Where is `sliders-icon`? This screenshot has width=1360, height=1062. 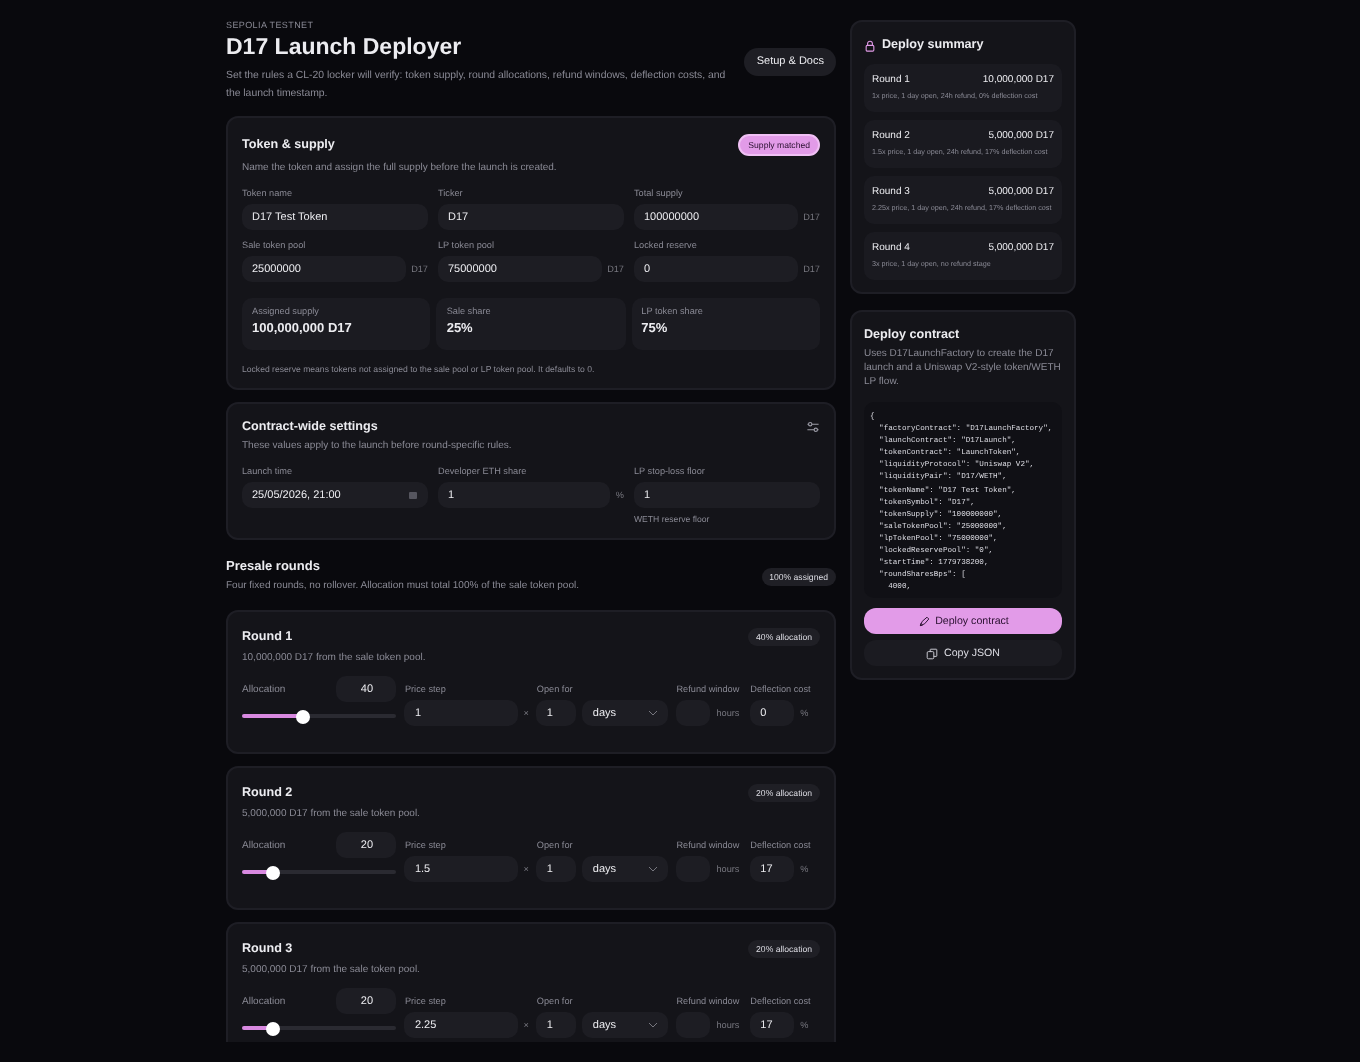 sliders-icon is located at coordinates (813, 427).